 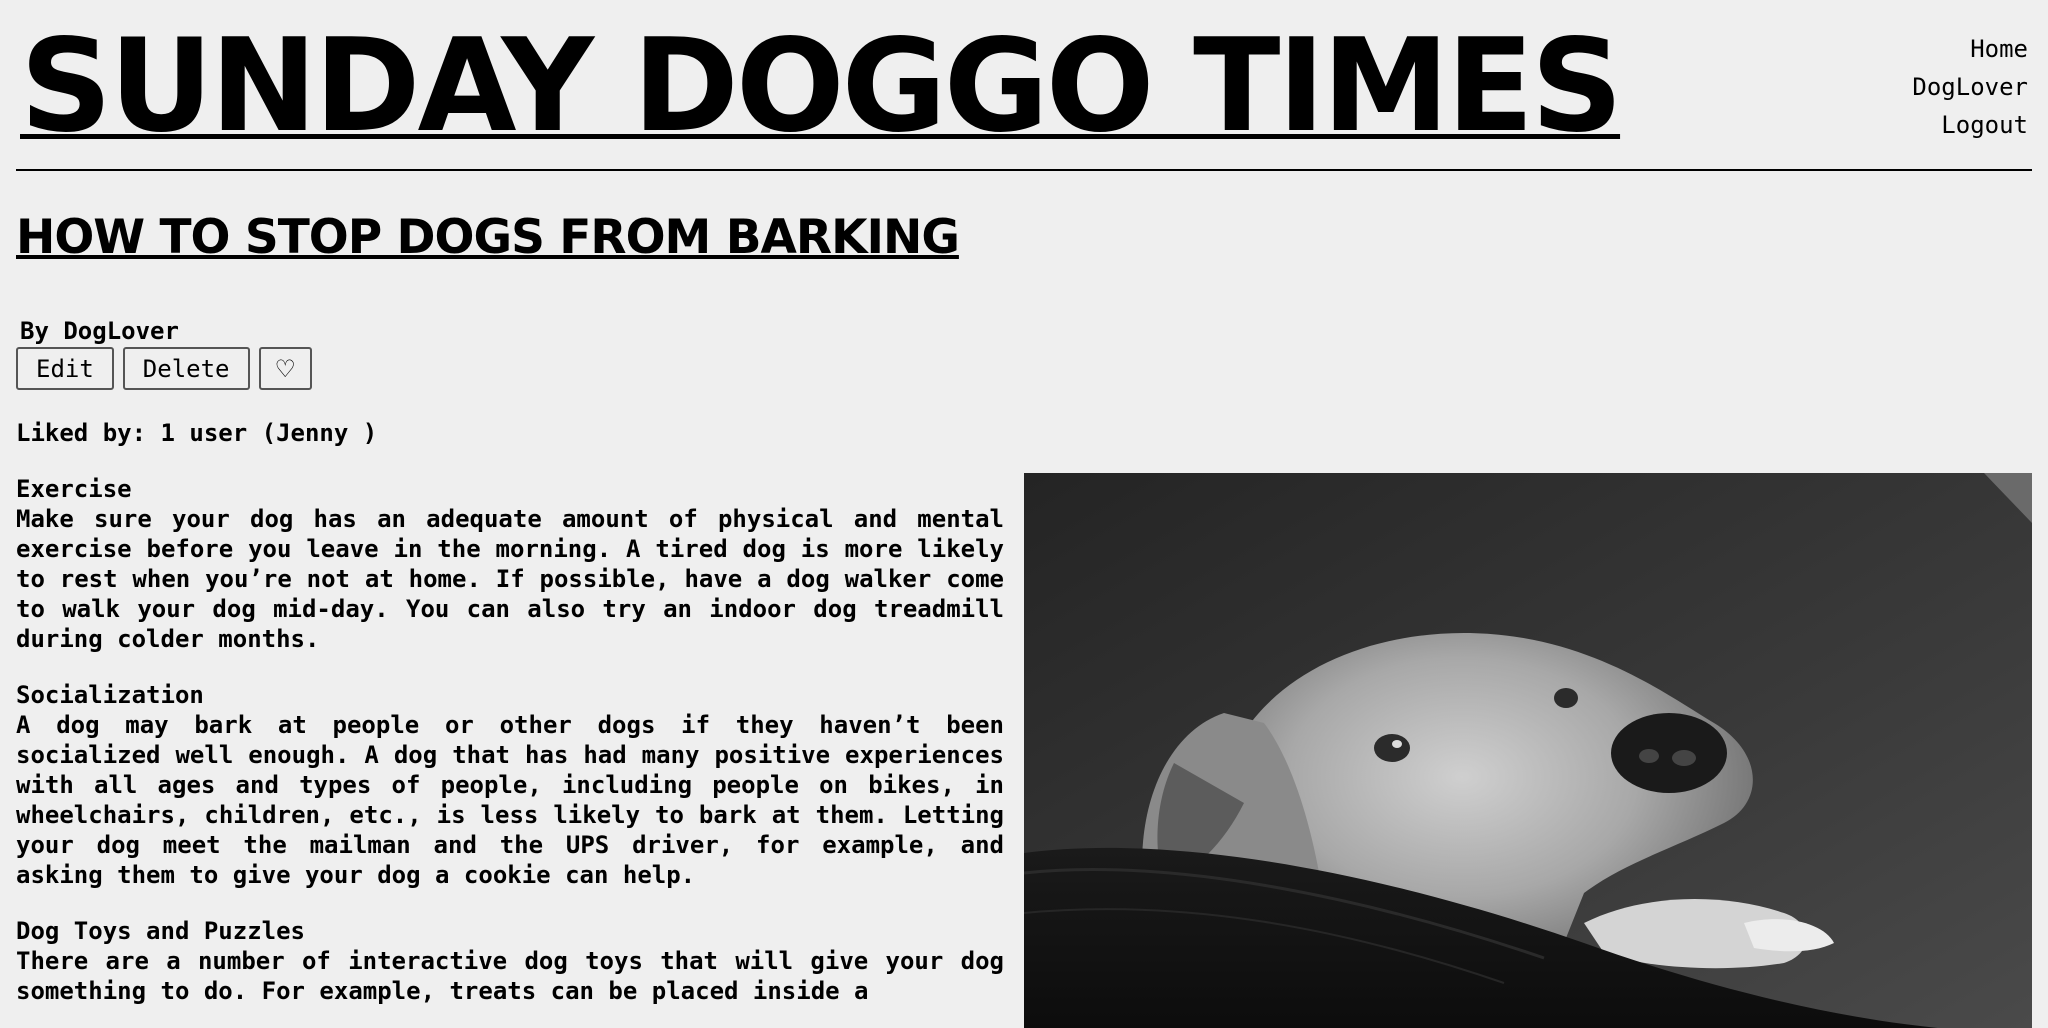 I want to click on liked-by-text: Liked by: 1 user (Jenny ), so click(x=197, y=433).